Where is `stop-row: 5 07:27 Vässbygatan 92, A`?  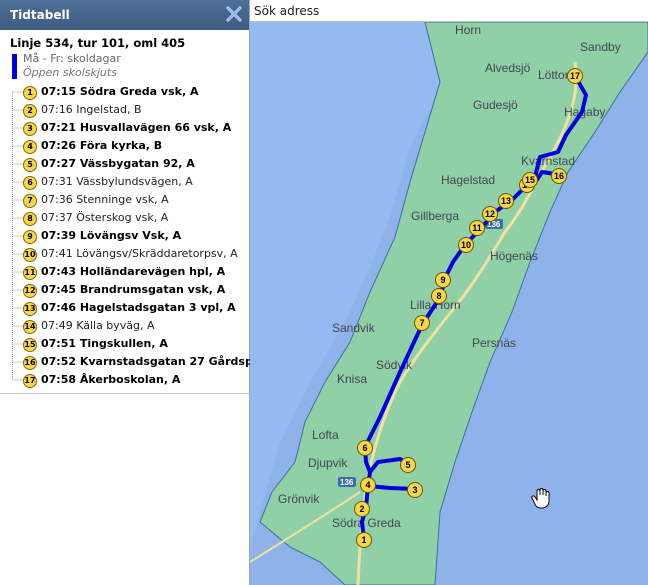
stop-row: 5 07:27 Vässbygatan 92, A is located at coordinates (128, 164).